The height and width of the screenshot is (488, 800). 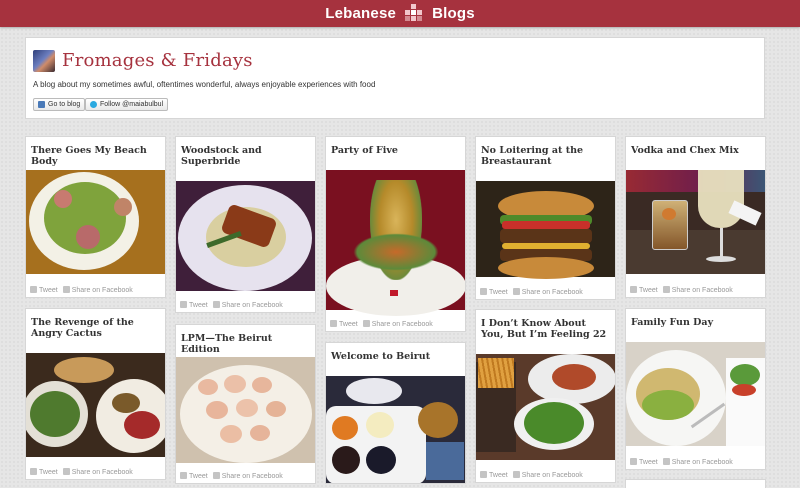 I want to click on go-to-blog-label: Go to blog, so click(x=64, y=104).